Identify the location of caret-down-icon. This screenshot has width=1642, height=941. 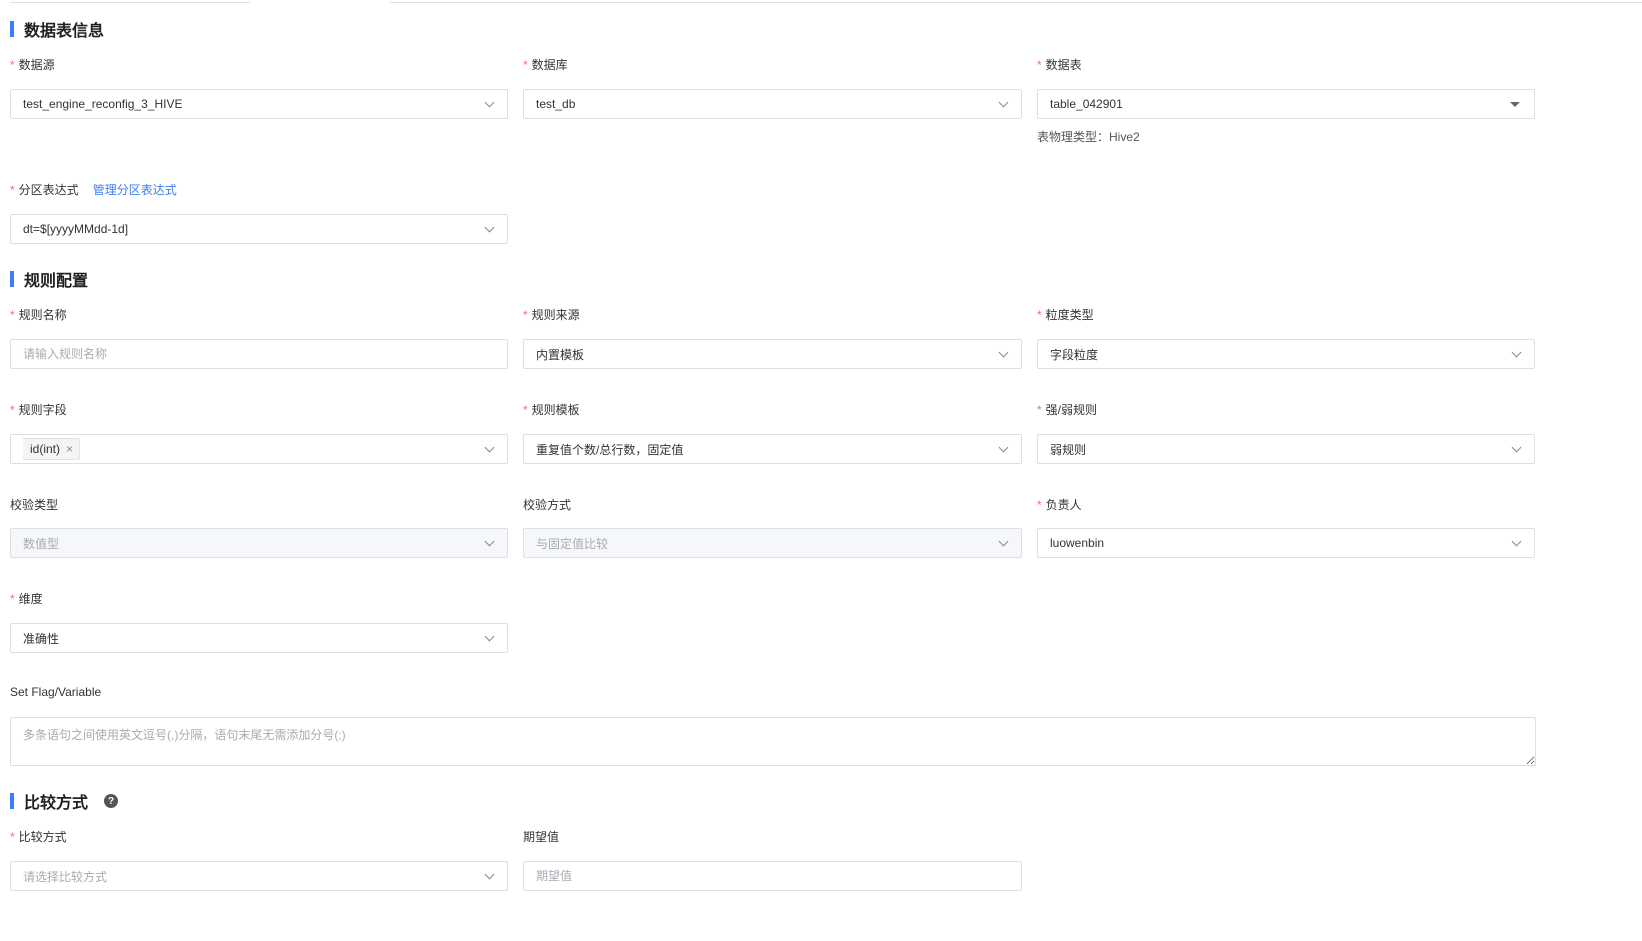
(1515, 104).